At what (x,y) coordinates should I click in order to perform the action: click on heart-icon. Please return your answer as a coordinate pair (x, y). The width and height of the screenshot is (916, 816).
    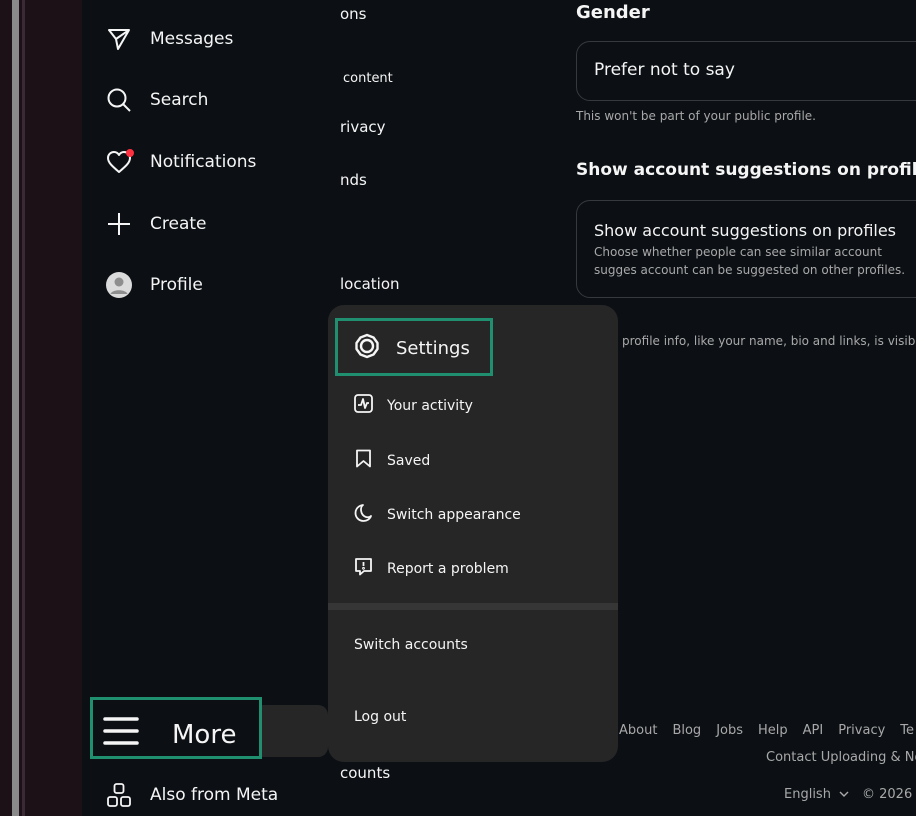
    Looking at the image, I should click on (120, 162).